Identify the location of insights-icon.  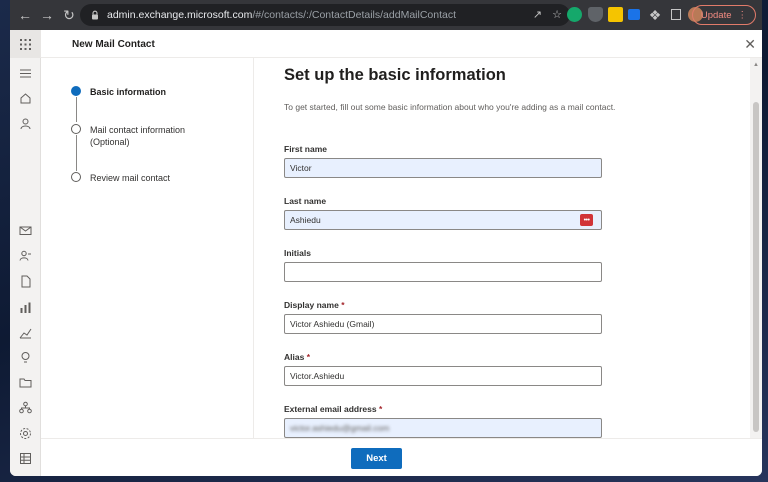
(25, 332).